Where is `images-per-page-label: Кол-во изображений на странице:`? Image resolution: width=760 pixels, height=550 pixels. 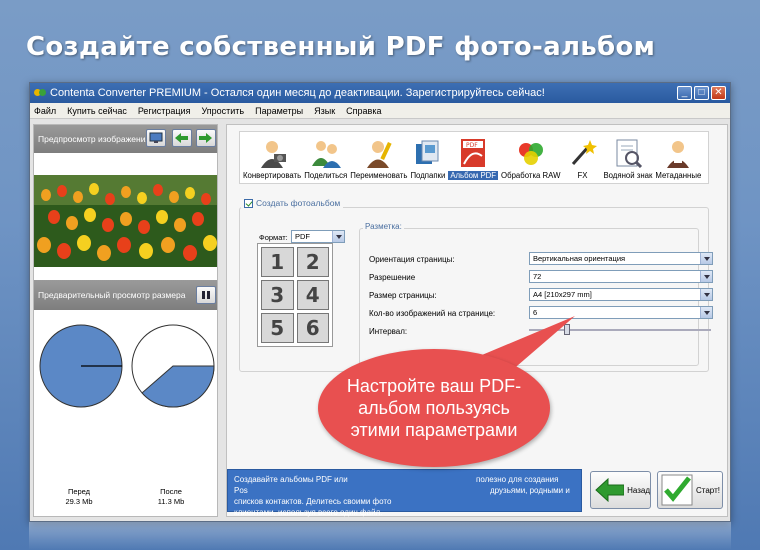
images-per-page-label: Кол-во изображений на странице: is located at coordinates (432, 313).